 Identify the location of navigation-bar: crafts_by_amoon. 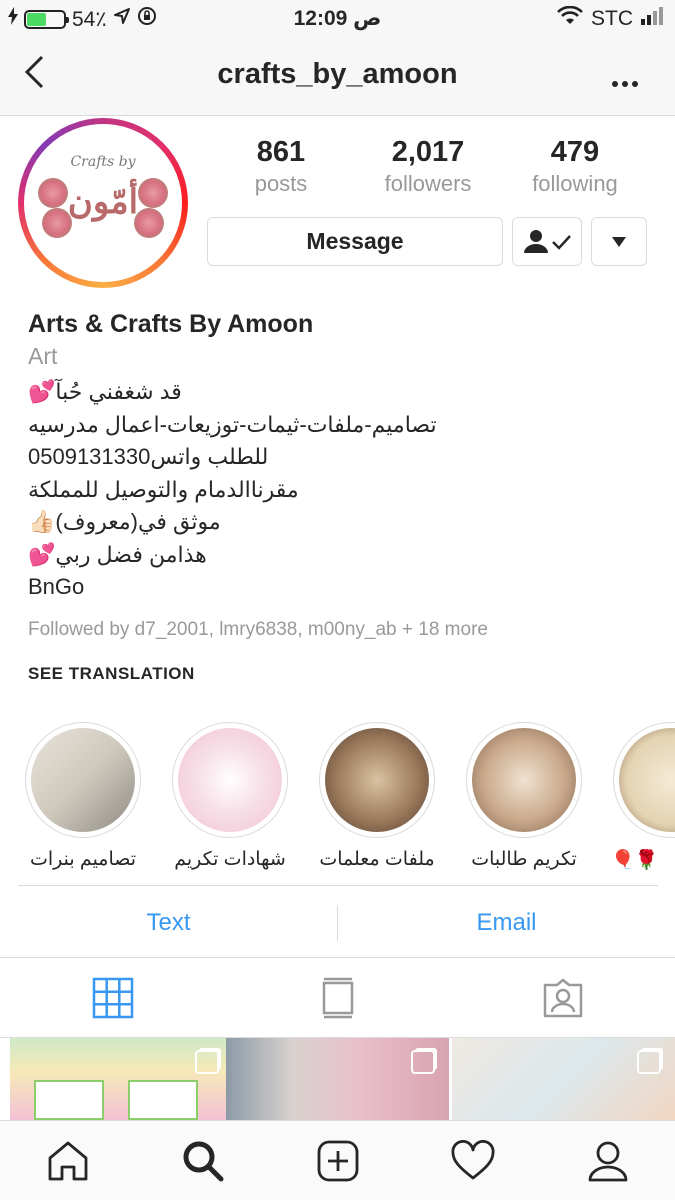
(337, 78).